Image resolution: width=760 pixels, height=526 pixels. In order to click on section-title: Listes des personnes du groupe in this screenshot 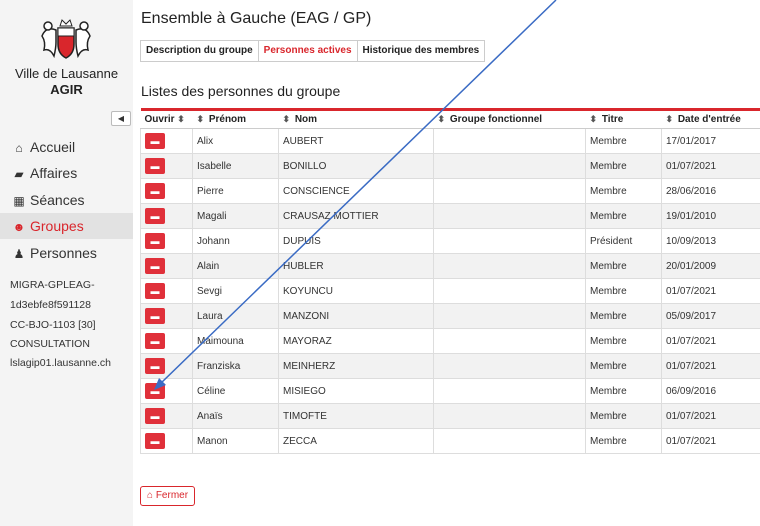, I will do `click(241, 91)`.